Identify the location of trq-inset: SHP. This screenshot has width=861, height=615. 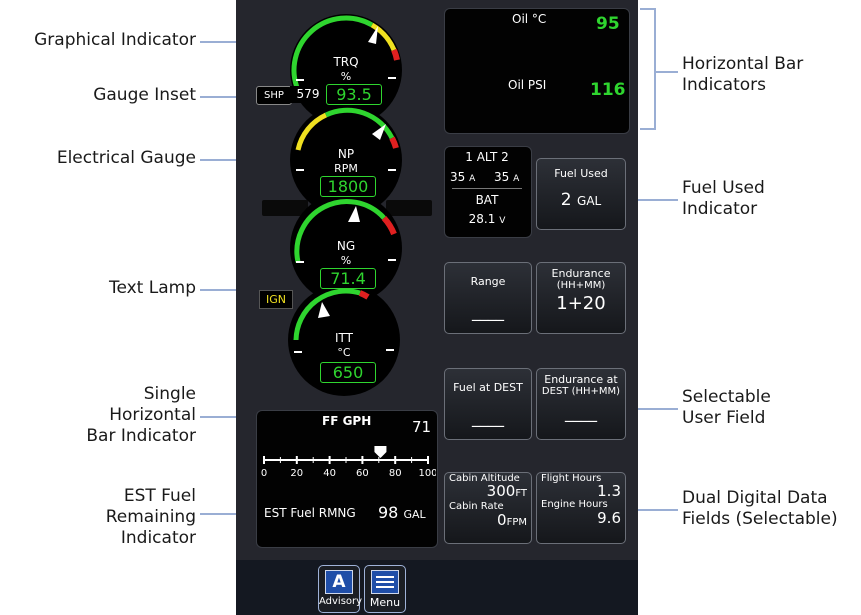
(274, 95).